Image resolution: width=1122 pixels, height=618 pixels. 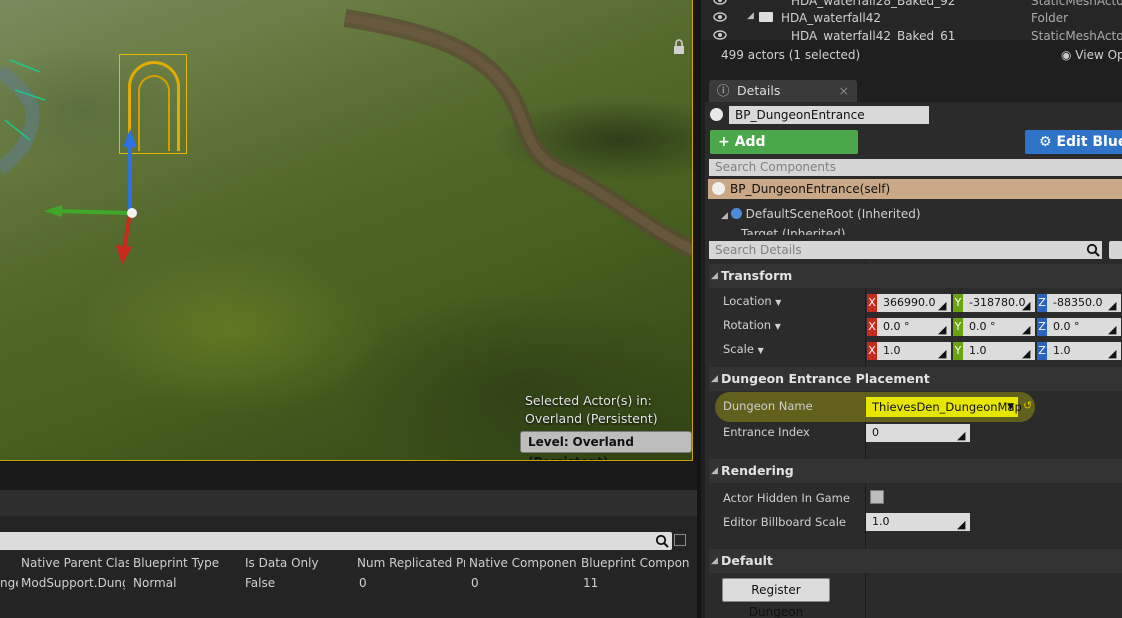 What do you see at coordinates (915, 276) in the screenshot?
I see `section-transform: ◢ Transform` at bounding box center [915, 276].